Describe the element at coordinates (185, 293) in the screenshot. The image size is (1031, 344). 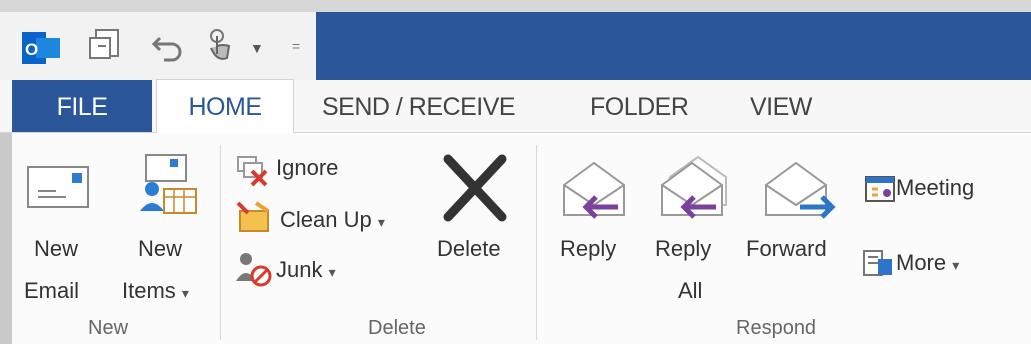
I see `new-items-dropdown-icon: ▾` at that location.